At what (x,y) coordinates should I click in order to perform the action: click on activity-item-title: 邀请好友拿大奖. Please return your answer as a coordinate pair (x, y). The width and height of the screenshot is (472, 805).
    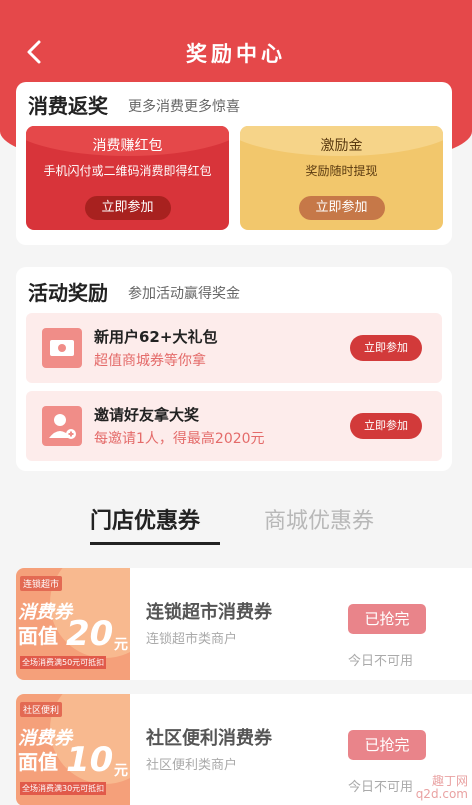
    Looking at the image, I should click on (147, 415).